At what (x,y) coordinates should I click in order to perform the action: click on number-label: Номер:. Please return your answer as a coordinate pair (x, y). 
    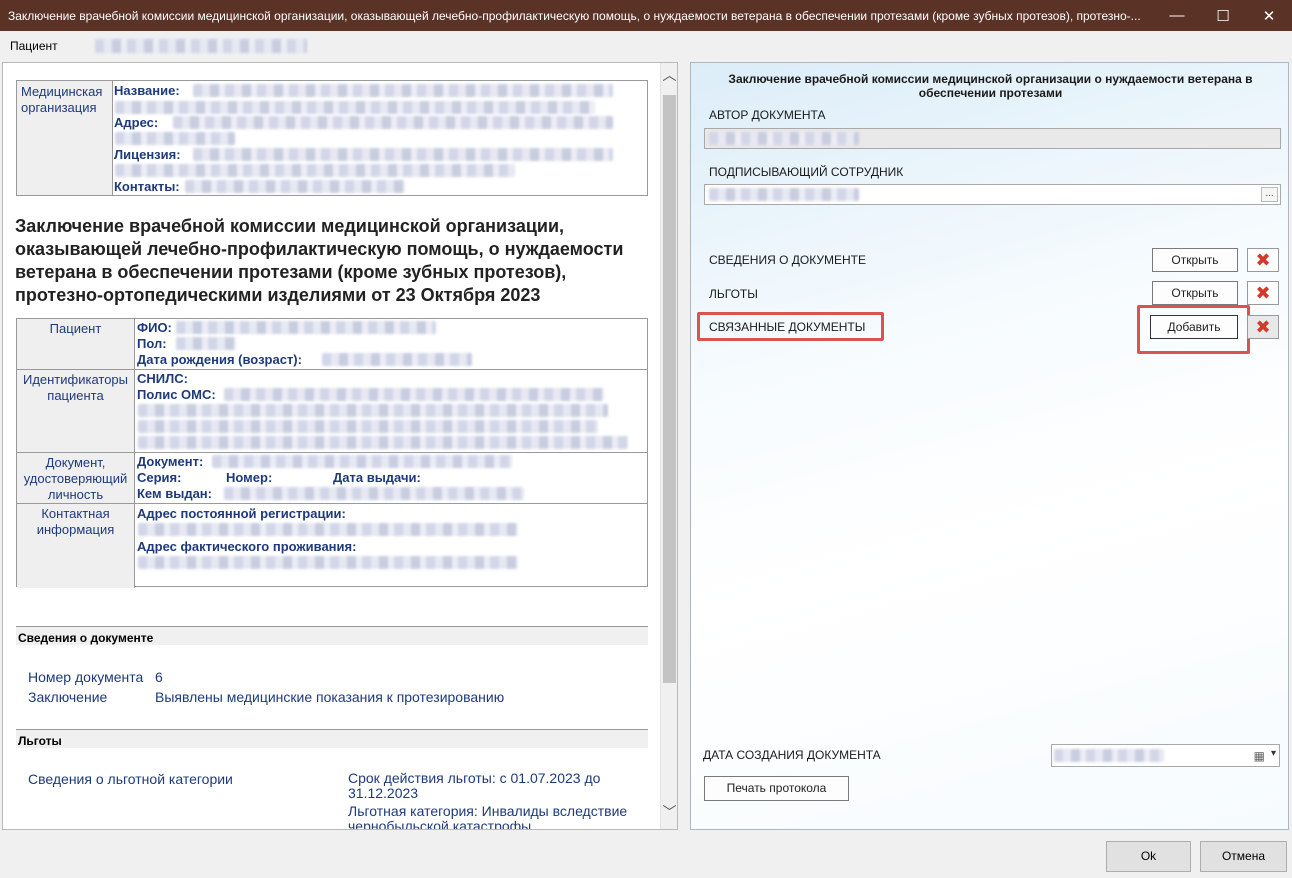
    Looking at the image, I should click on (249, 477).